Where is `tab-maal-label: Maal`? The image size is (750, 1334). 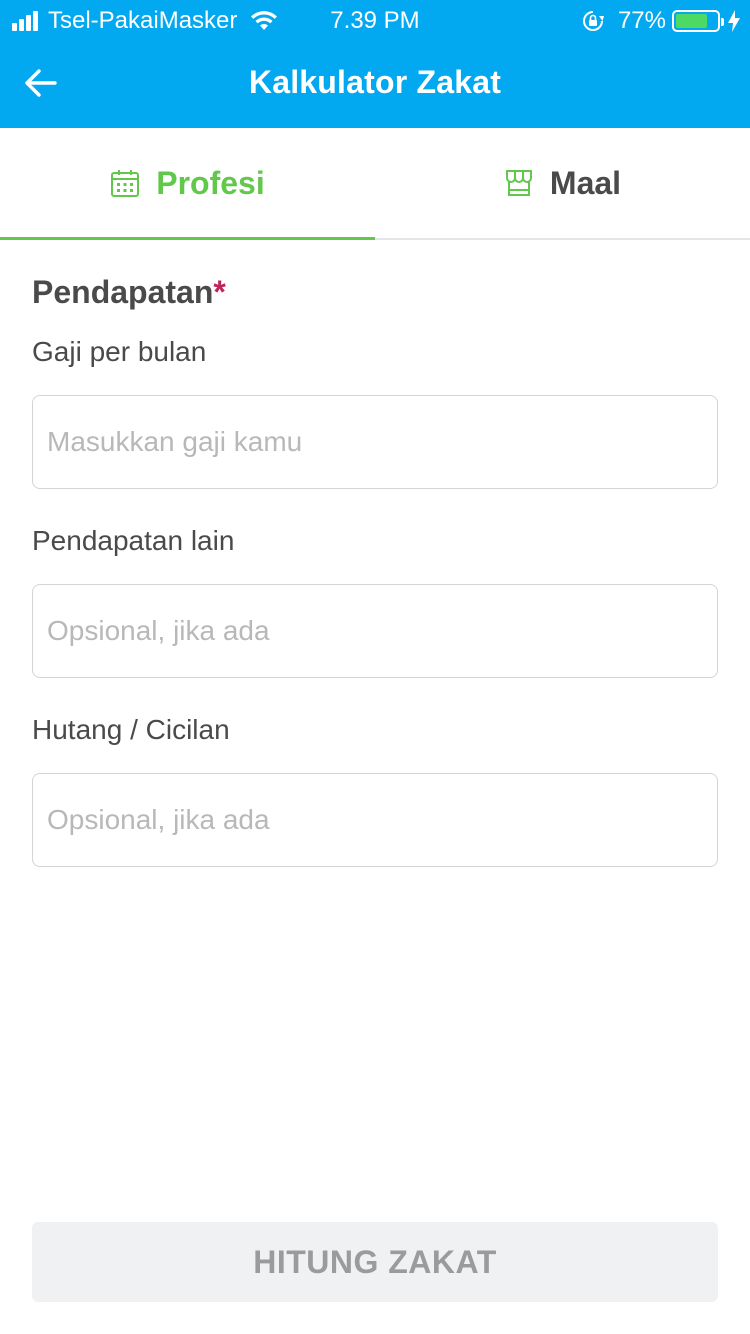 tab-maal-label: Maal is located at coordinates (585, 182).